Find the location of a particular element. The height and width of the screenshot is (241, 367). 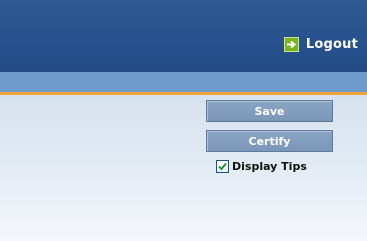

checkmark-icon is located at coordinates (222, 166).